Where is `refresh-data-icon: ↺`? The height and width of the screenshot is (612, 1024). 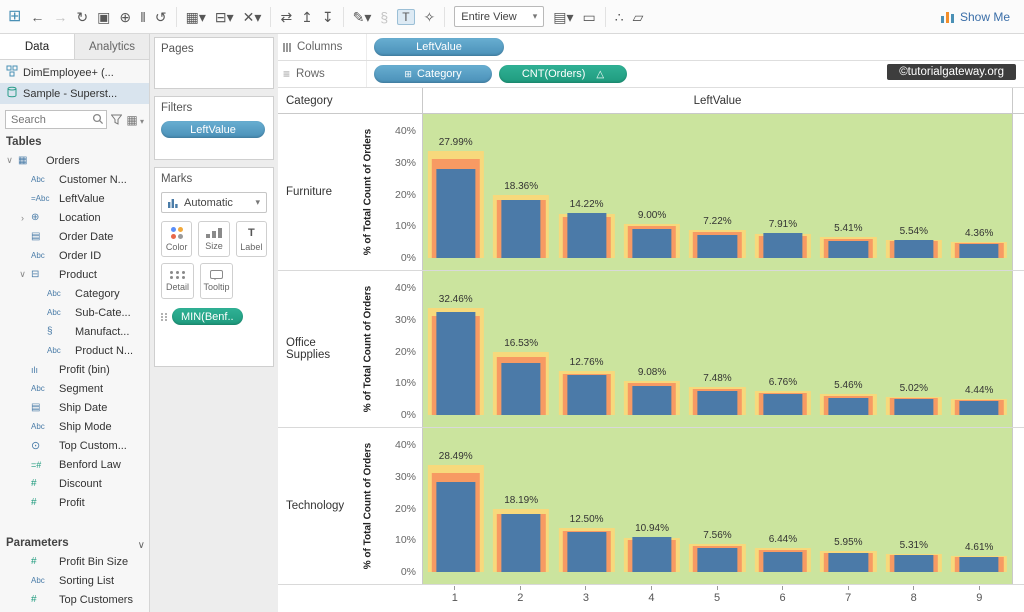 refresh-data-icon: ↺ is located at coordinates (161, 17).